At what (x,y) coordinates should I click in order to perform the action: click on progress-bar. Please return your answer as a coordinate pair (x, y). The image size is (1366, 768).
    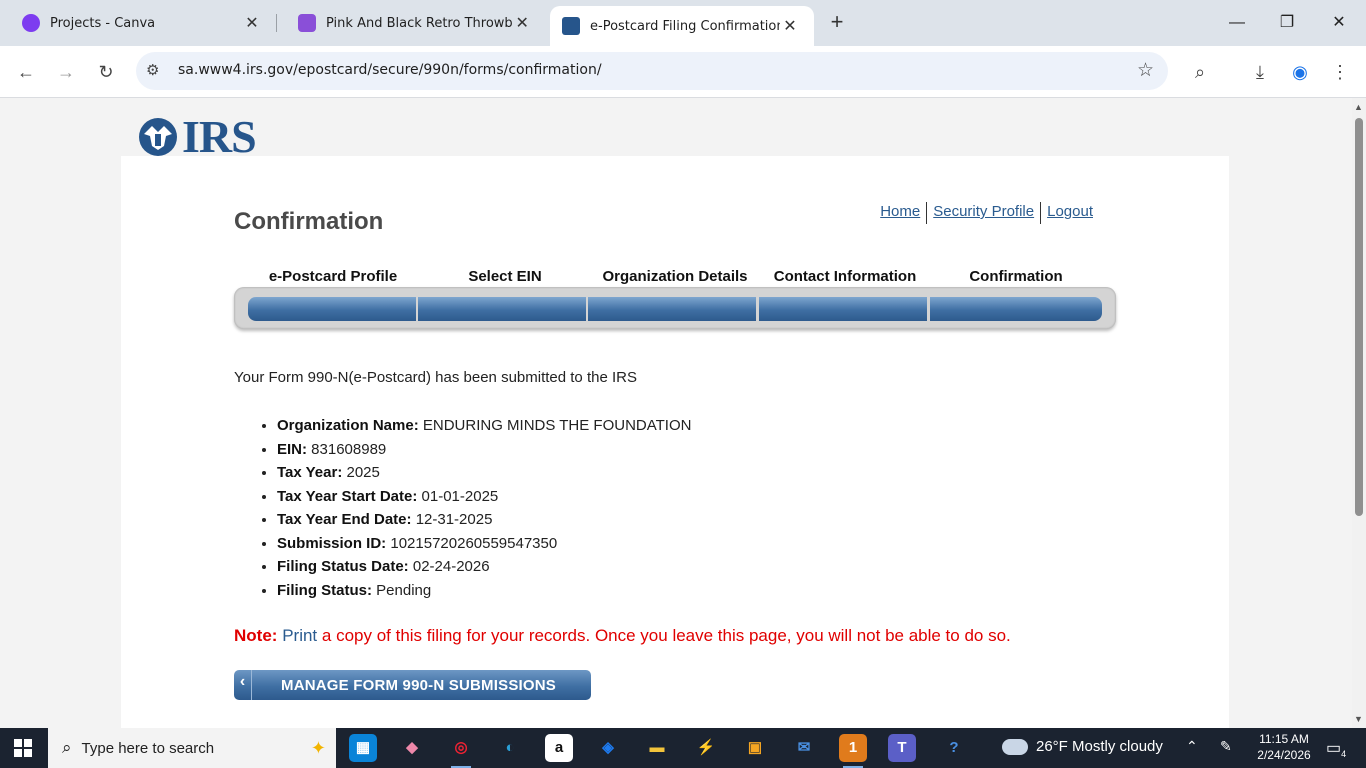
    Looking at the image, I should click on (675, 308).